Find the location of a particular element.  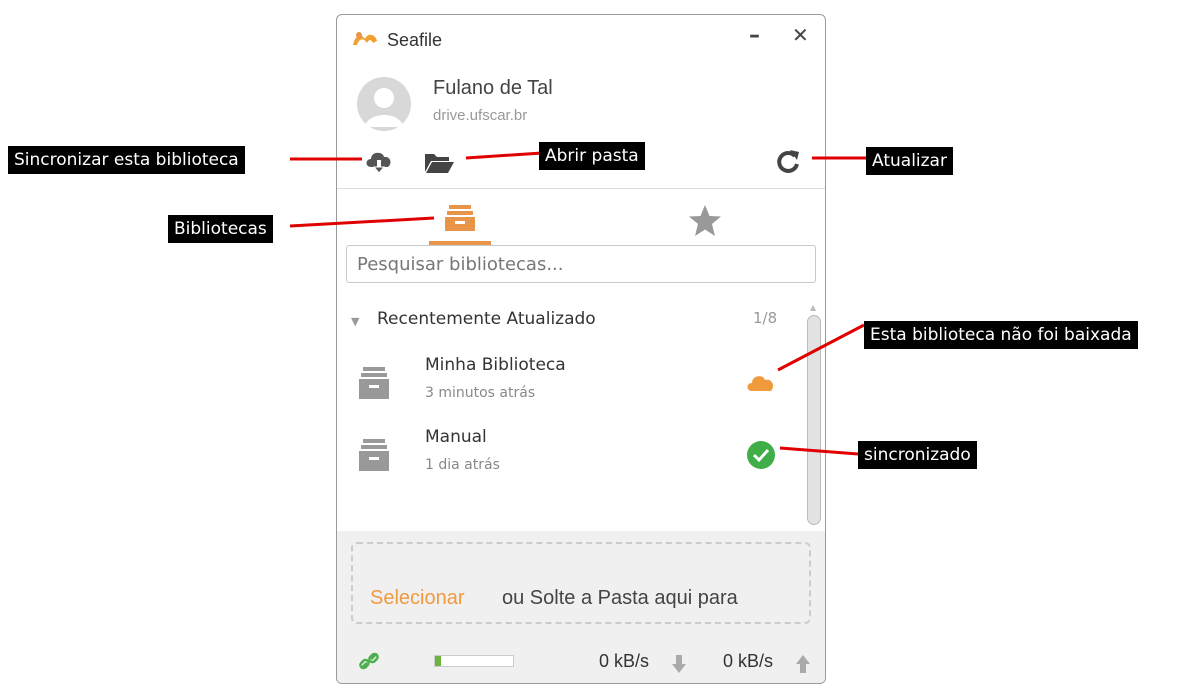

open-folder-button is located at coordinates (439, 163).